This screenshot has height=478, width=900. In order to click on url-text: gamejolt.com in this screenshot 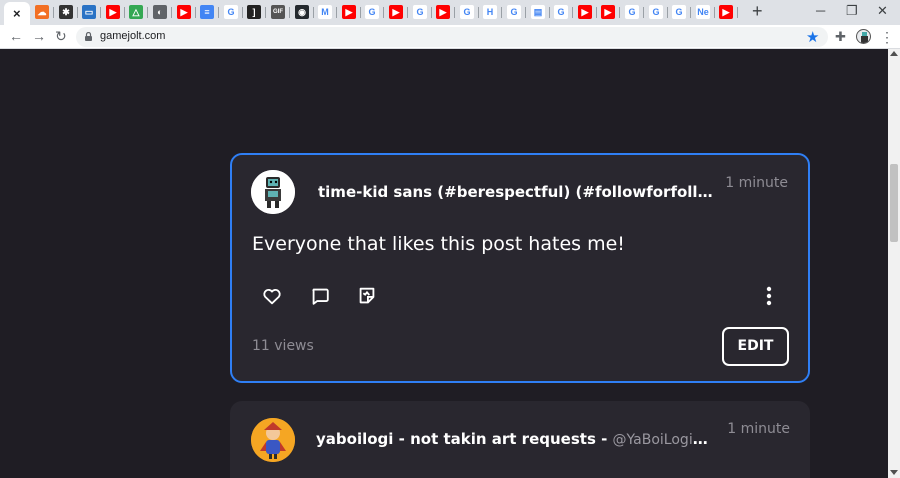, I will do `click(133, 36)`.